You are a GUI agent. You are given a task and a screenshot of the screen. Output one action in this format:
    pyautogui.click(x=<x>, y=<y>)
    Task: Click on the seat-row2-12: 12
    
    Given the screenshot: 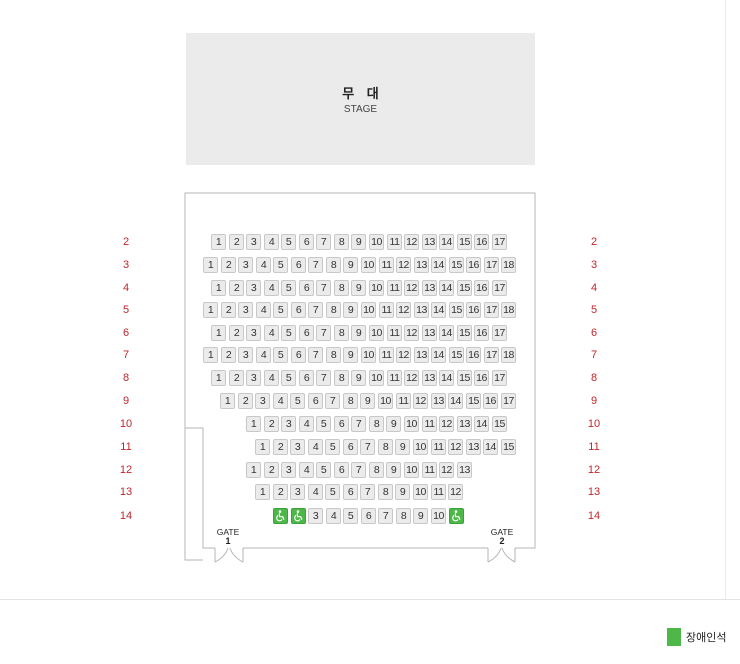 What is the action you would take?
    pyautogui.click(x=411, y=242)
    